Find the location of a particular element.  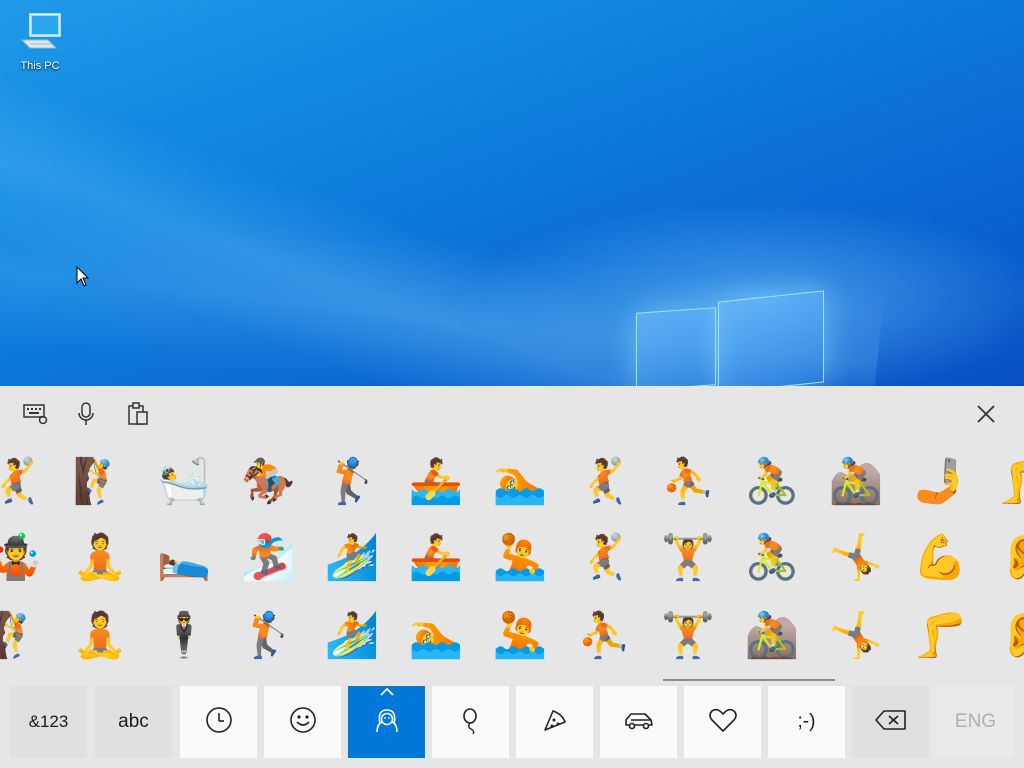

keyboard-settings-button is located at coordinates (36, 414).